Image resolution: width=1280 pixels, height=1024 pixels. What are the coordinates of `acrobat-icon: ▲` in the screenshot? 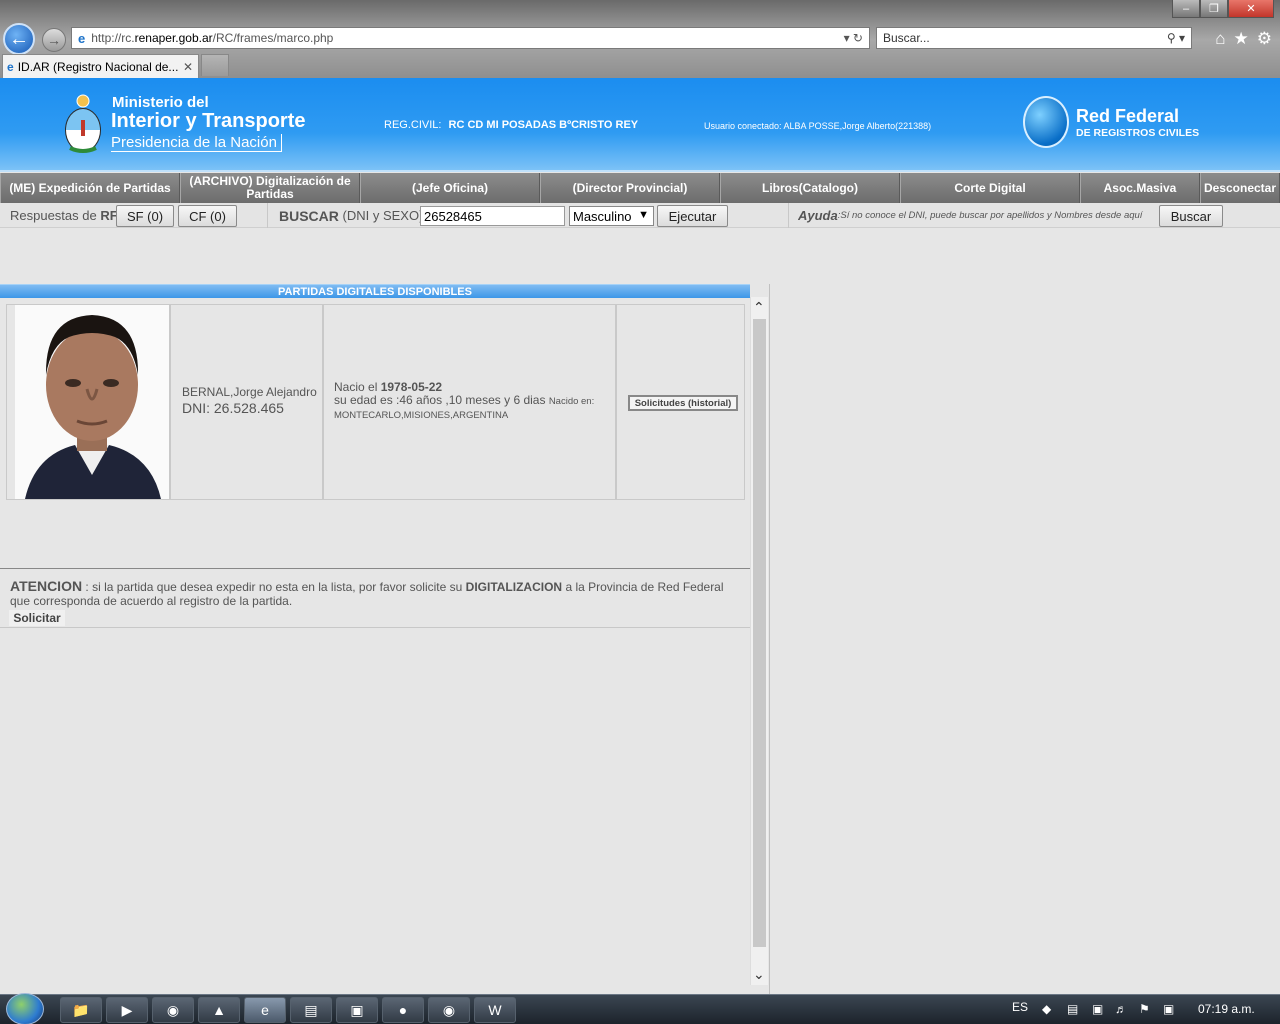 It's located at (219, 1010).